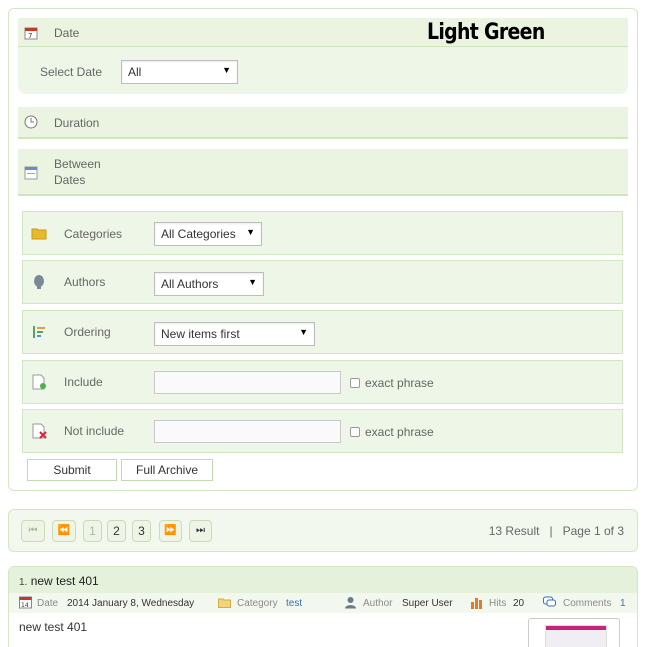  I want to click on include-exact-phrase-label: exact phrase, so click(399, 383).